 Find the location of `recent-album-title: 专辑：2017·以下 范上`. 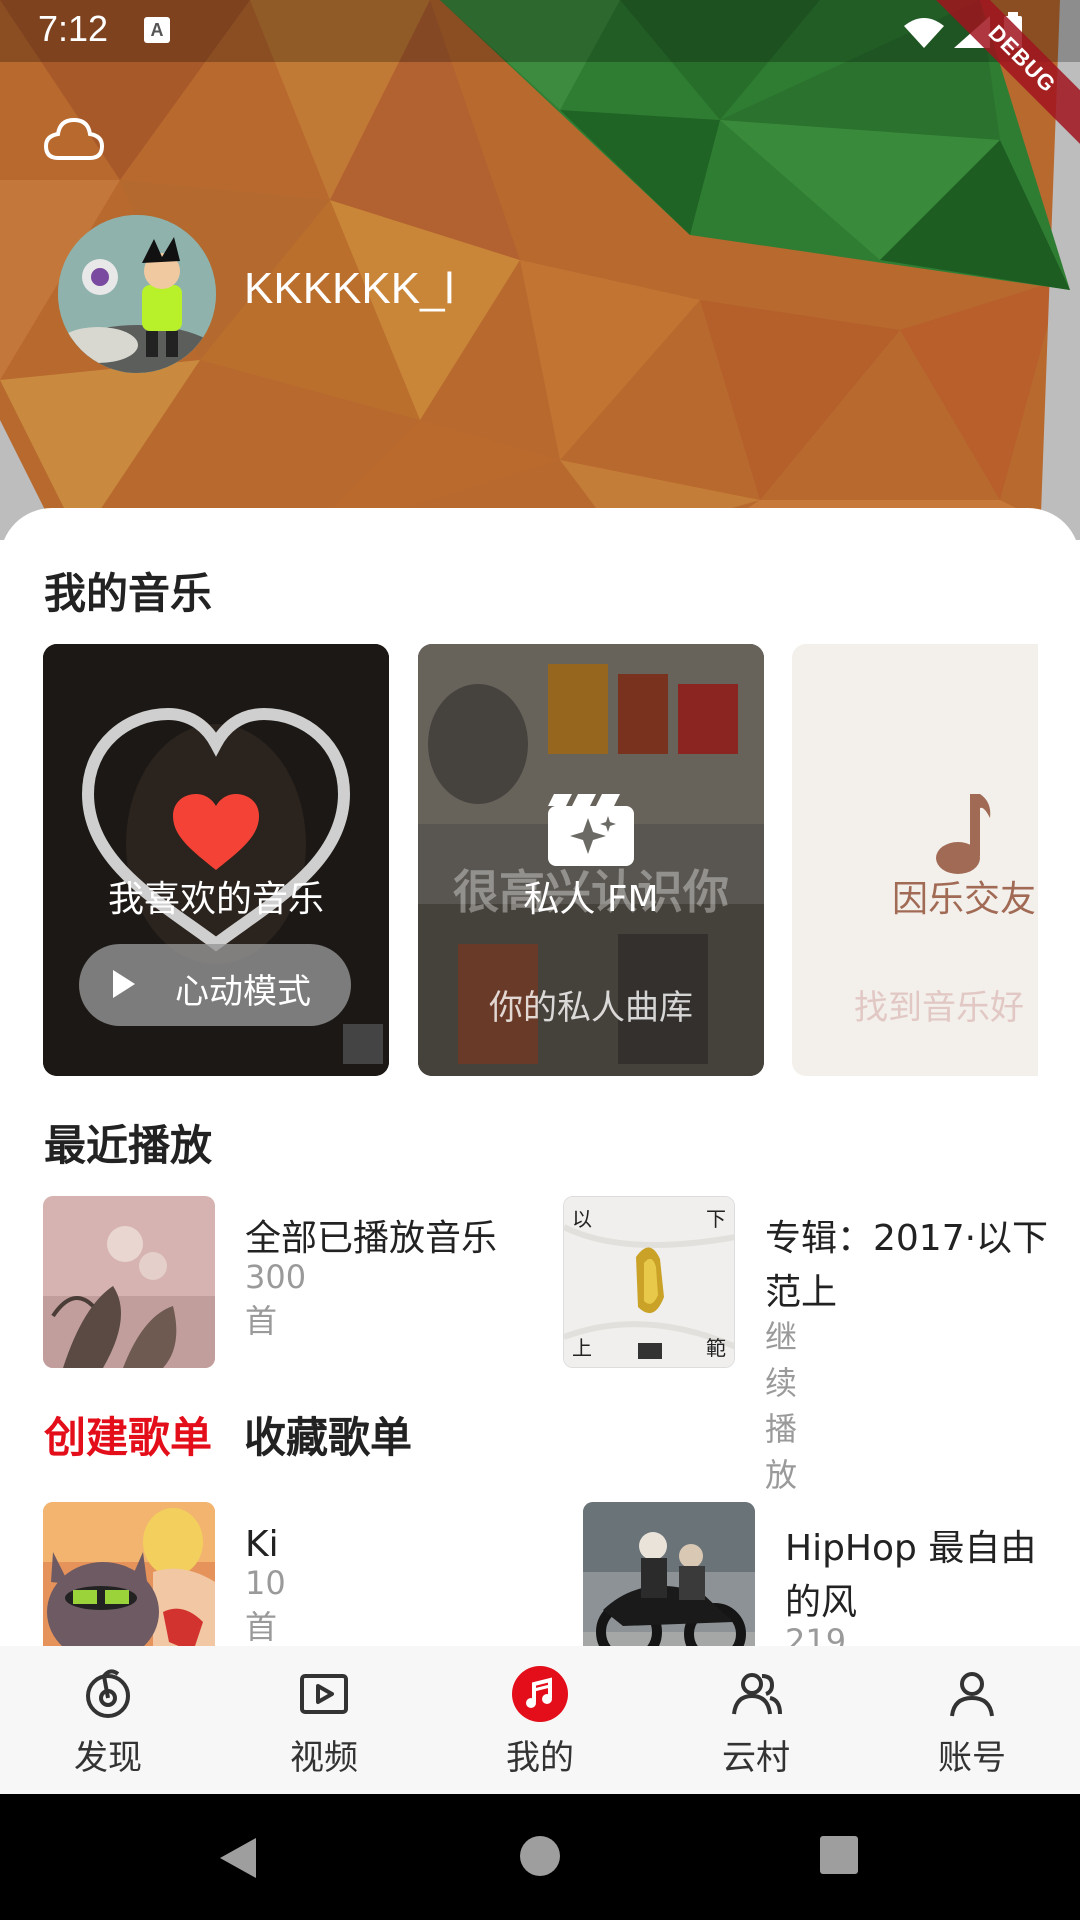

recent-album-title: 专辑：2017·以下 范上 is located at coordinates (920, 1266).